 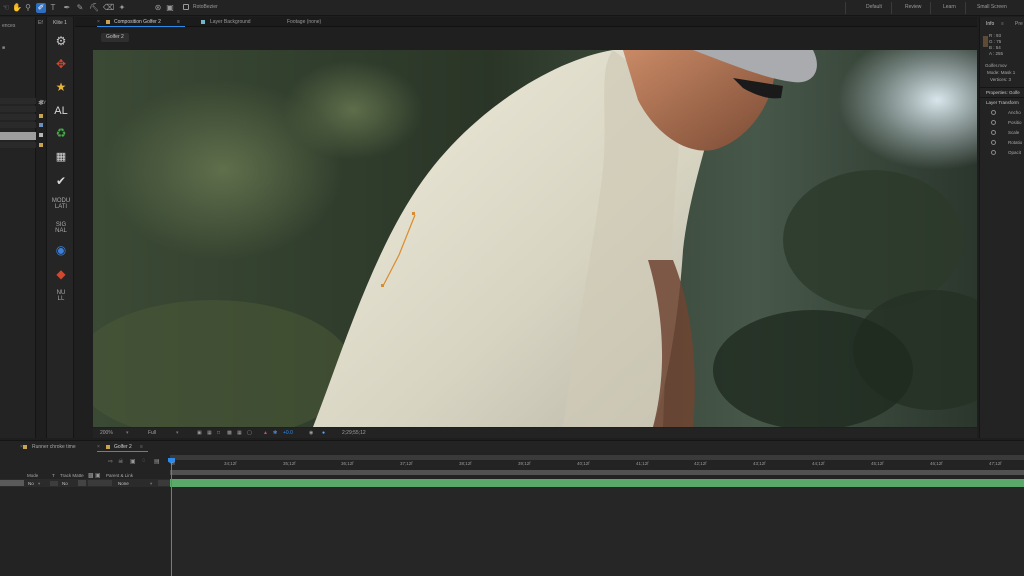 I want to click on zoom-tool-icon: ⚲, so click(x=28, y=8).